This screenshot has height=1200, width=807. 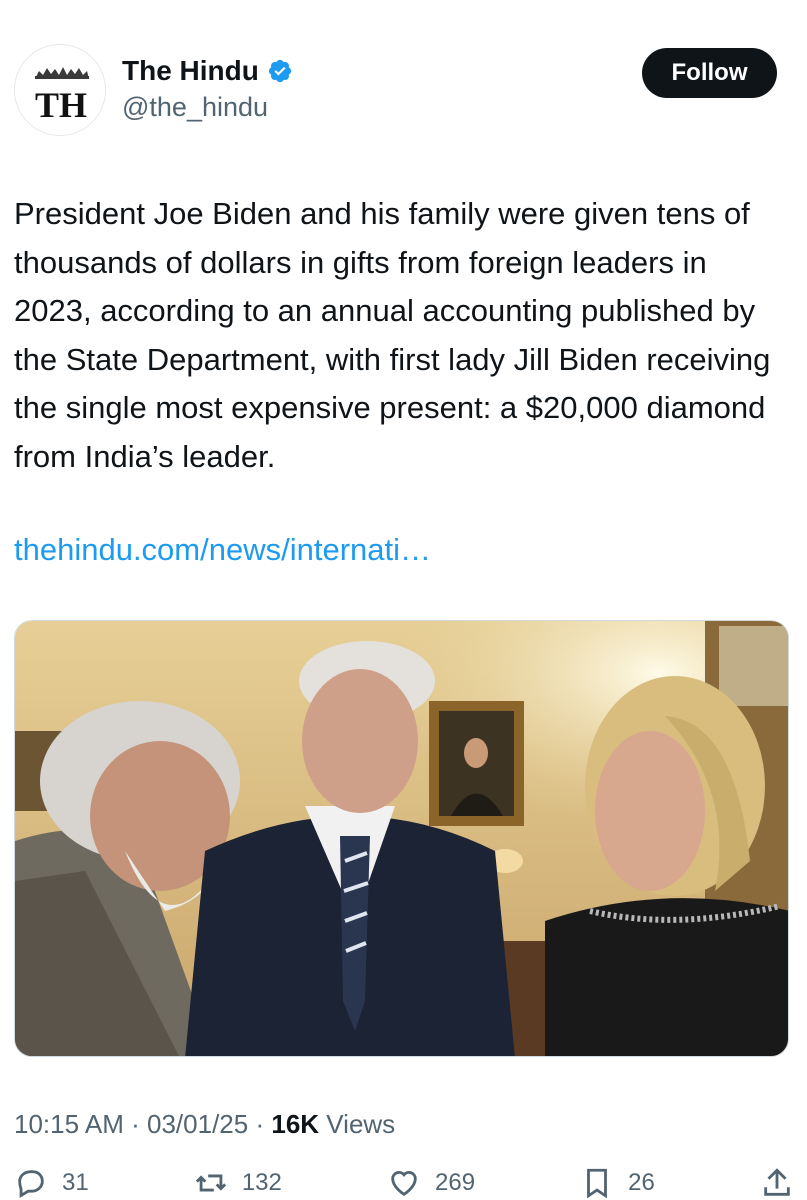 I want to click on verified-badge-icon, so click(x=280, y=71).